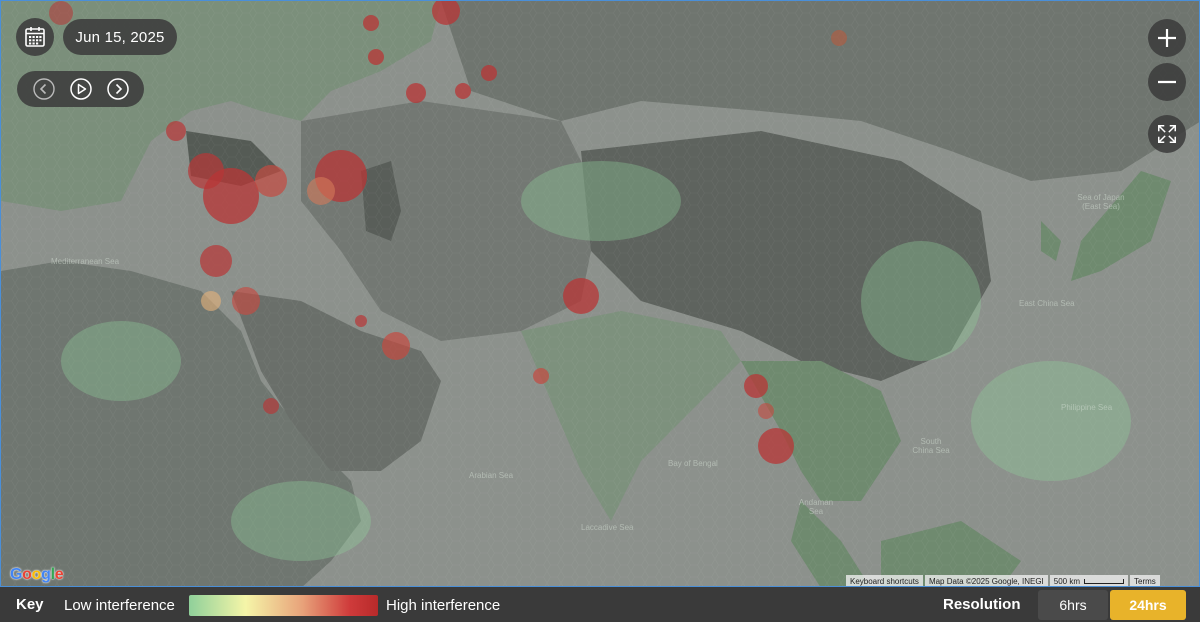 Image resolution: width=1200 pixels, height=622 pixels. I want to click on resolution-title: Resolution, so click(982, 604).